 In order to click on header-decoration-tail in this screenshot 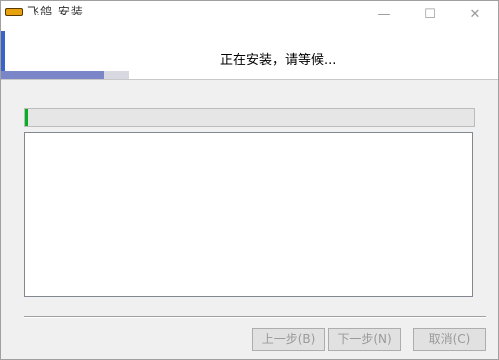, I will do `click(116, 75)`.